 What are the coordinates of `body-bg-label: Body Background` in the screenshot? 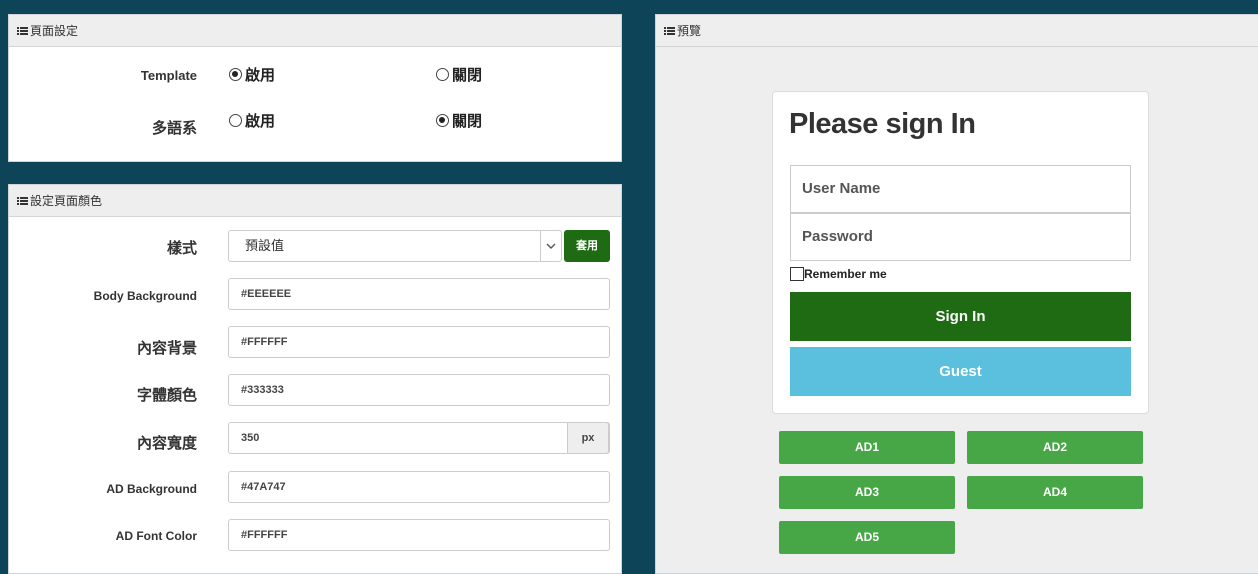 It's located at (145, 296).